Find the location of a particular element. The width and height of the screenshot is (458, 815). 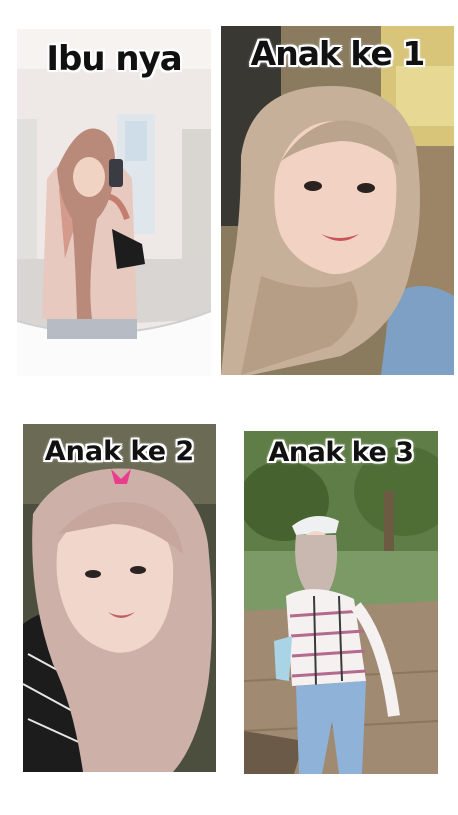

caption-child-2: Anak ke 2 is located at coordinates (119, 451).